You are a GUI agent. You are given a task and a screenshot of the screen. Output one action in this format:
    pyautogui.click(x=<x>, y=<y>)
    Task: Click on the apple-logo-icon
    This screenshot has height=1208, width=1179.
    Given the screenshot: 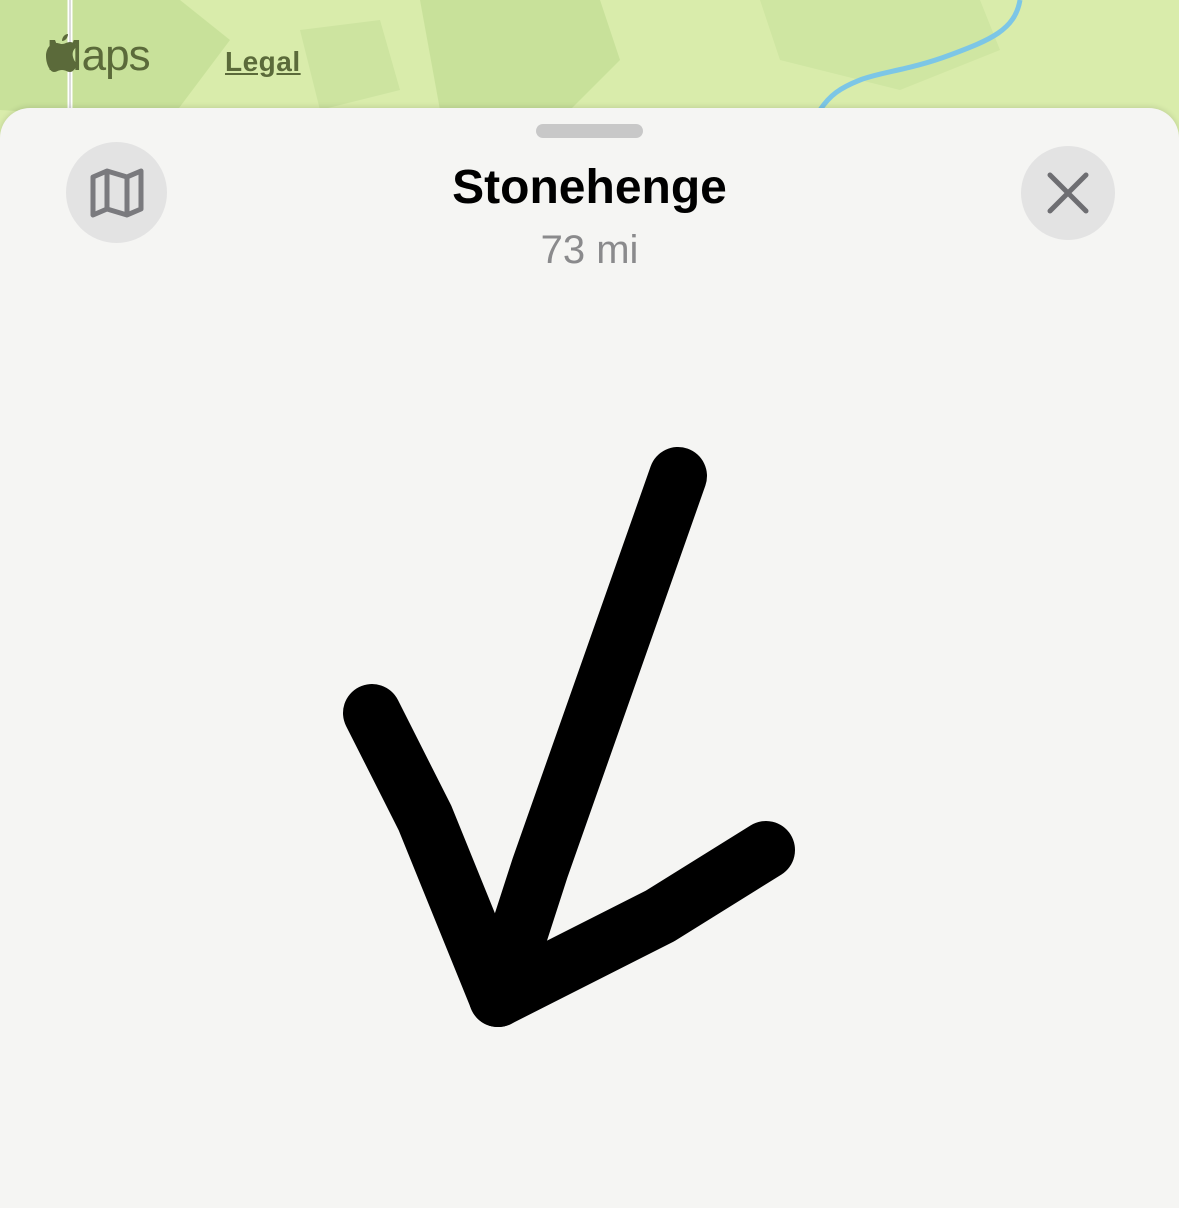 What is the action you would take?
    pyautogui.click(x=62, y=53)
    